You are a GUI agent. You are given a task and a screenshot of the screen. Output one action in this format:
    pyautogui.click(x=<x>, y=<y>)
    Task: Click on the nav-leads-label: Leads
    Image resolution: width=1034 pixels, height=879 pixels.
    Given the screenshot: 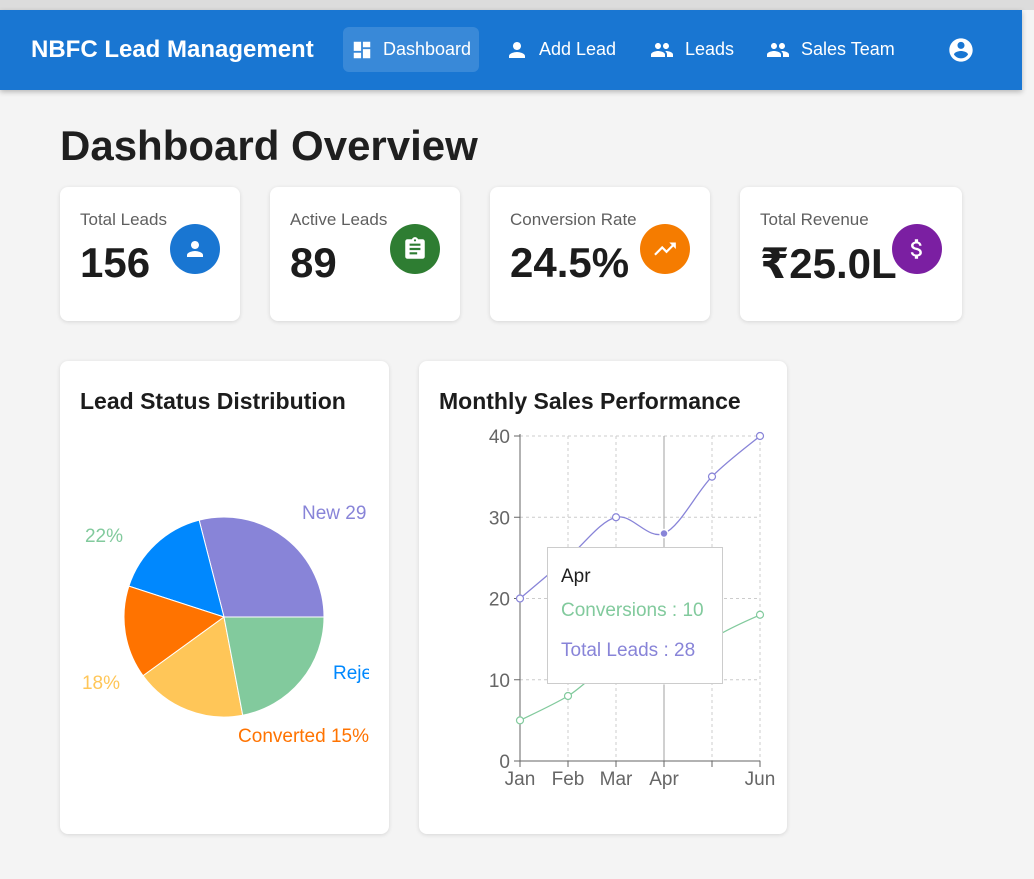 What is the action you would take?
    pyautogui.click(x=710, y=49)
    